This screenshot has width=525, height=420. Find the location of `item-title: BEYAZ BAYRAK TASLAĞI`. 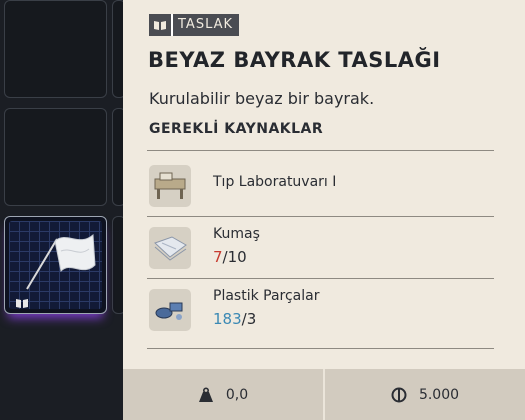

item-title: BEYAZ BAYRAK TASLAĞI is located at coordinates (294, 60).